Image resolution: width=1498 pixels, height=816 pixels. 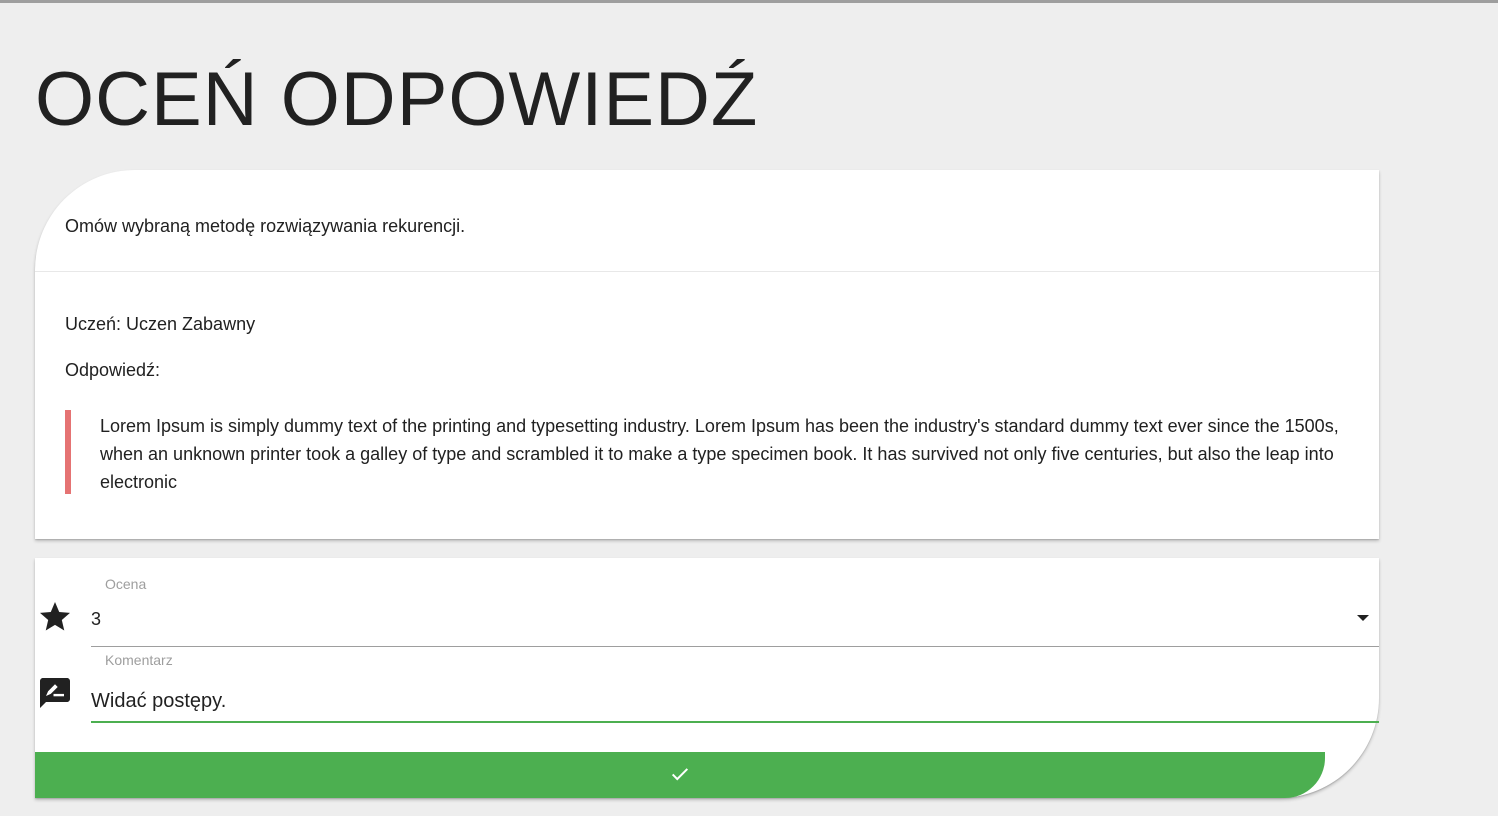 What do you see at coordinates (1363, 618) in the screenshot?
I see `chevron-down-icon` at bounding box center [1363, 618].